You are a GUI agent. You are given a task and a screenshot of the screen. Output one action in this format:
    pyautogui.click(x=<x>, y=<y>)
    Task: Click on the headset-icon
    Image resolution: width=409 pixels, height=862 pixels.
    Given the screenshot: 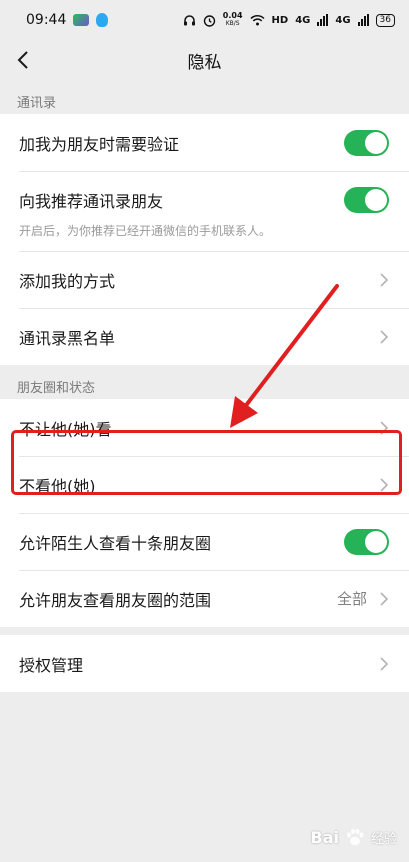 What is the action you would take?
    pyautogui.click(x=189, y=19)
    